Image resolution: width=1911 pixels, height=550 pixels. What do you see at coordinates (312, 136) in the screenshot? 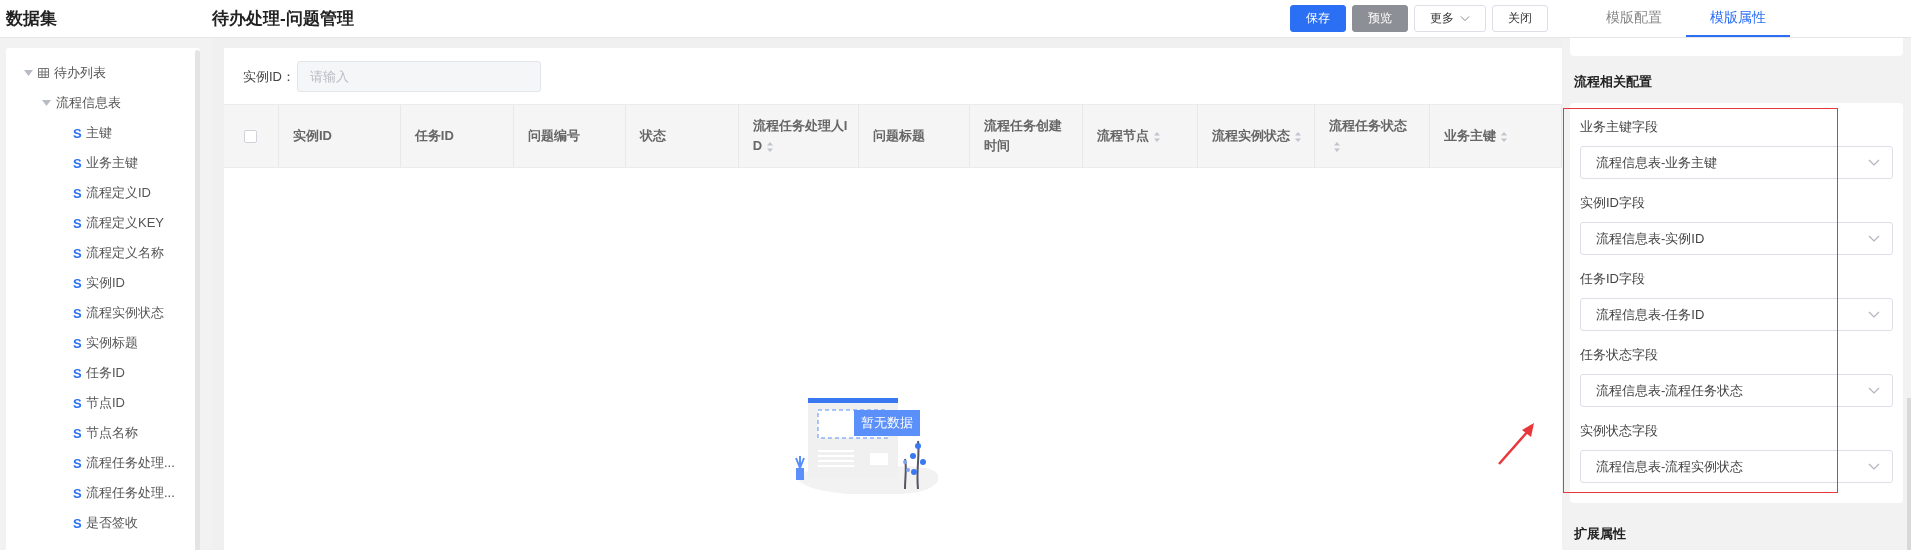
I see `column-header: 实例ID` at bounding box center [312, 136].